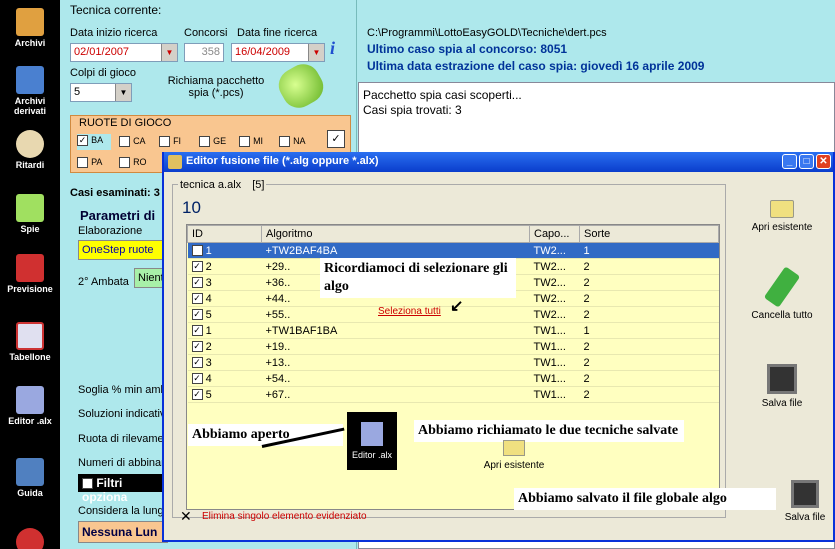 Image resolution: width=835 pixels, height=549 pixels. I want to click on sidebar-item-ritardi: Ritardi, so click(30, 150).